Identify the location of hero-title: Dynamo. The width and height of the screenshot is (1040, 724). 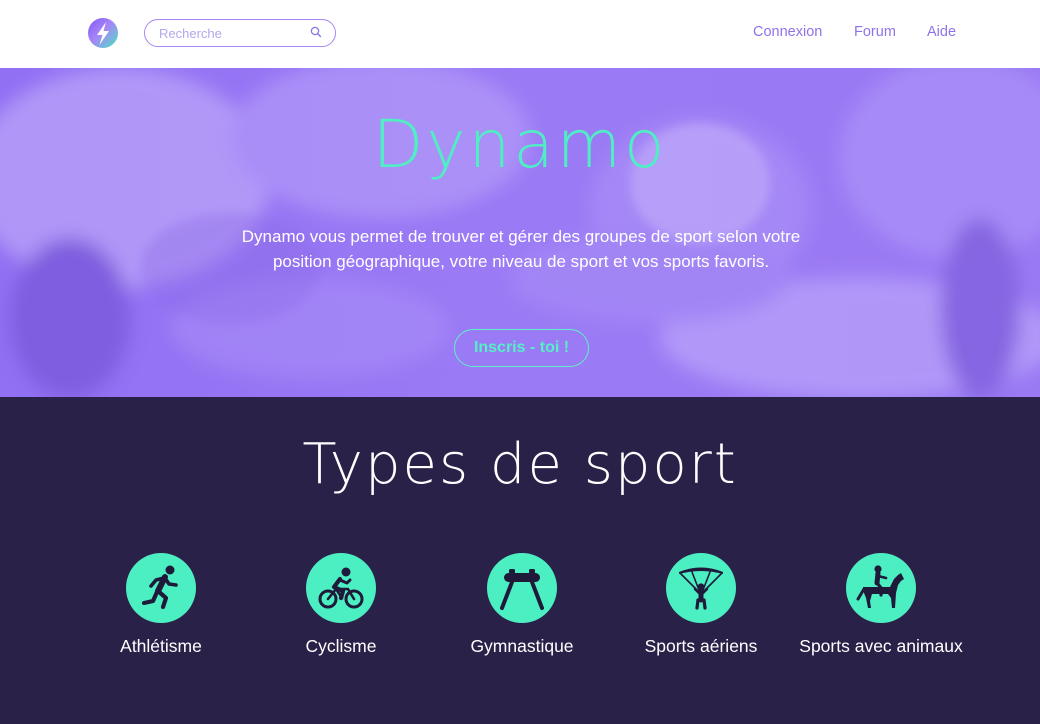
(520, 144).